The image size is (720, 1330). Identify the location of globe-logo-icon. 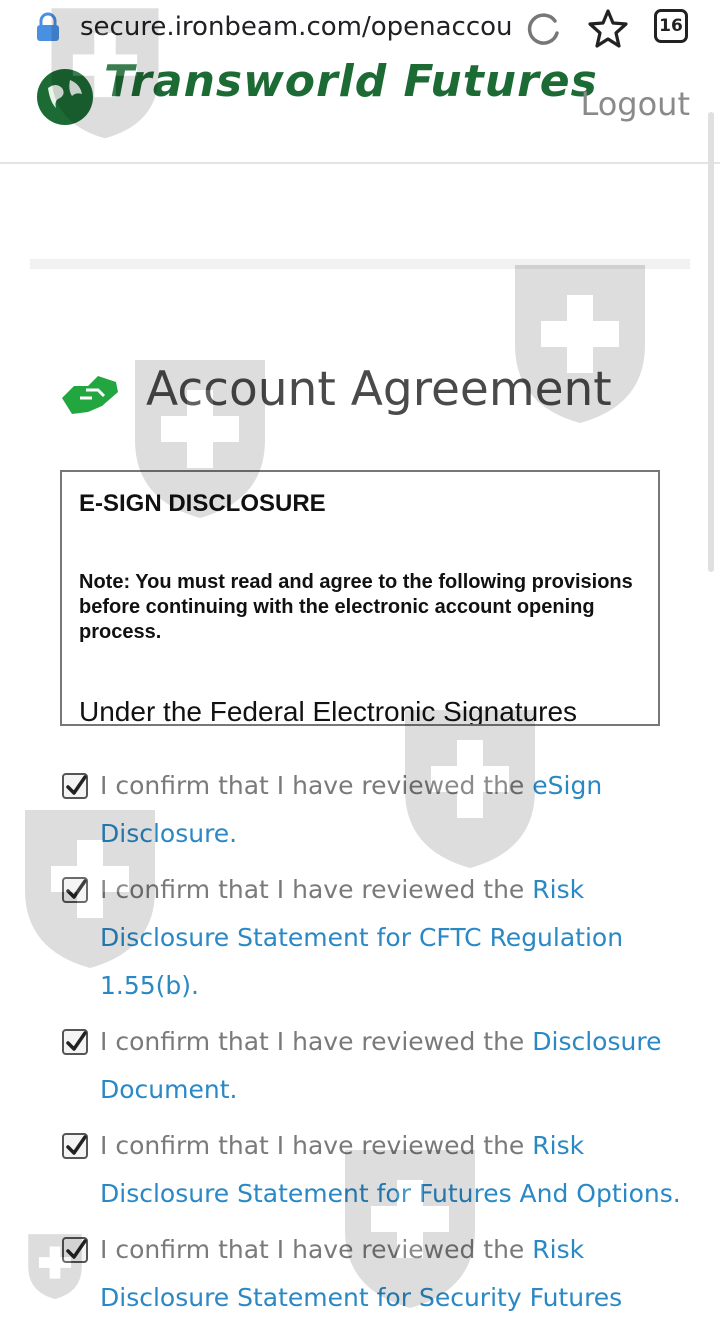
(65, 97).